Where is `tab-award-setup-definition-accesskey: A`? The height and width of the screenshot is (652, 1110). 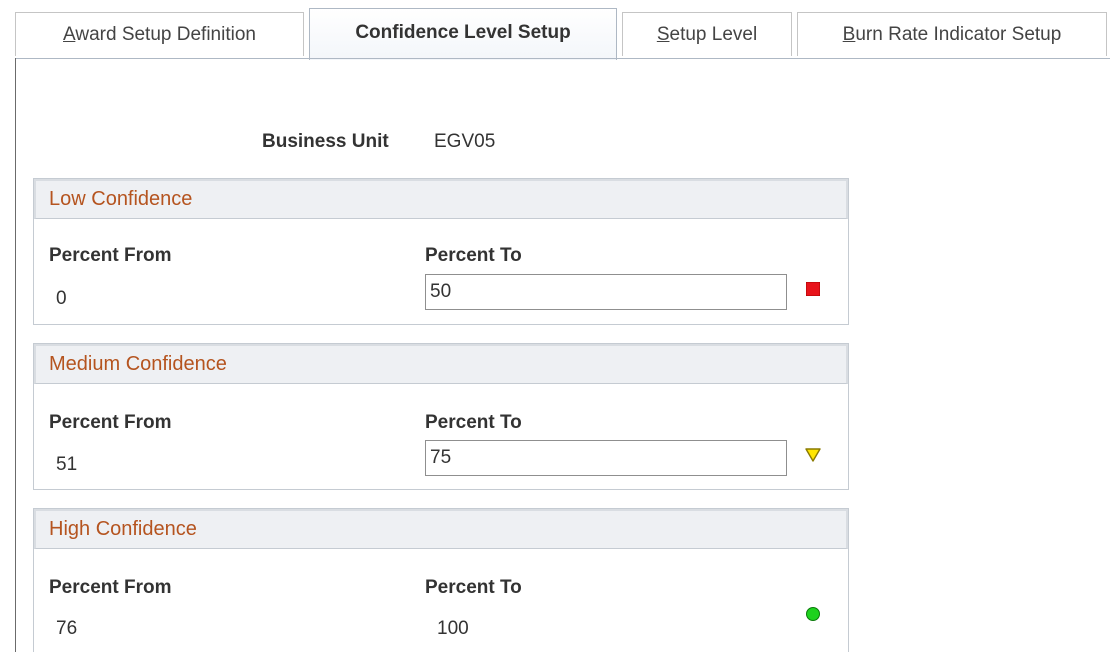 tab-award-setup-definition-accesskey: A is located at coordinates (69, 34).